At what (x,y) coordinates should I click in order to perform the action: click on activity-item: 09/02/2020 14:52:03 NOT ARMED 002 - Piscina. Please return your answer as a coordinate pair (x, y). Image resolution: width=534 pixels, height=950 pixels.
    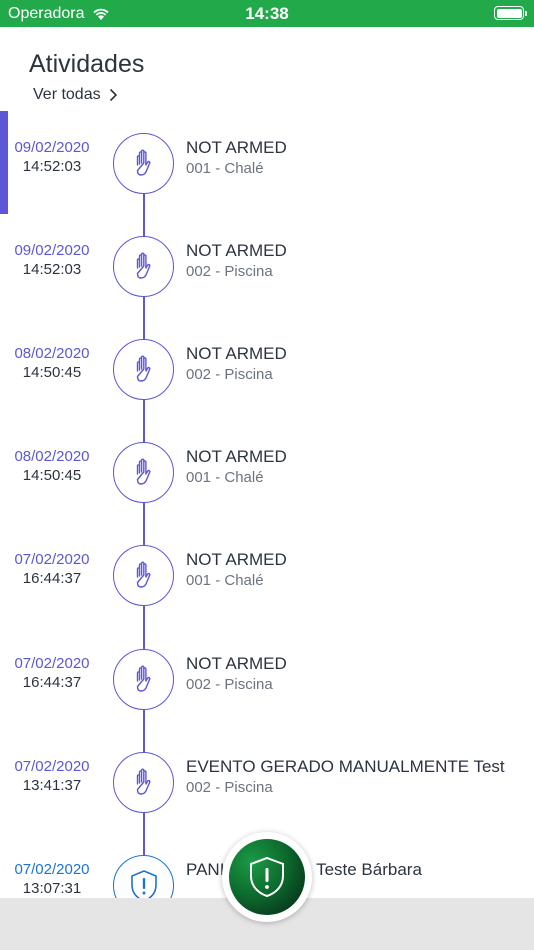
    Looking at the image, I should click on (267, 265).